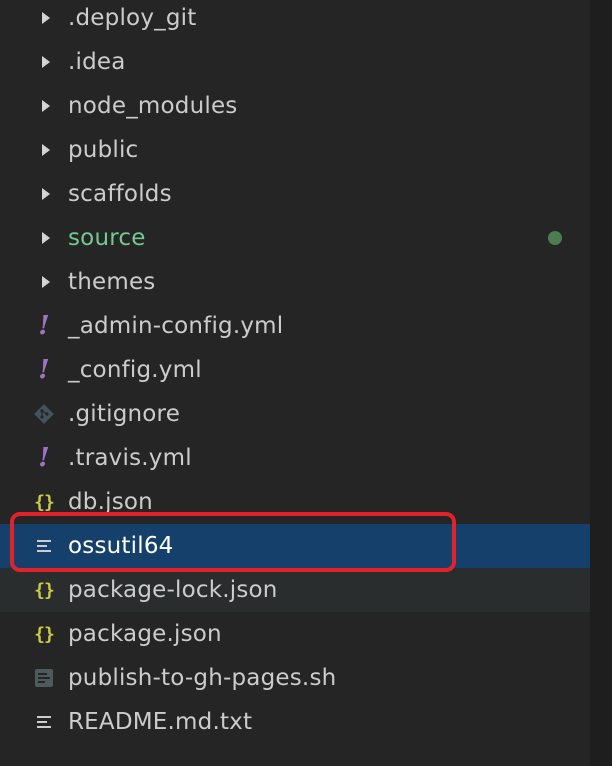 This screenshot has width=612, height=766. Describe the element at coordinates (555, 238) in the screenshot. I see `git-modified-dot-icon` at that location.